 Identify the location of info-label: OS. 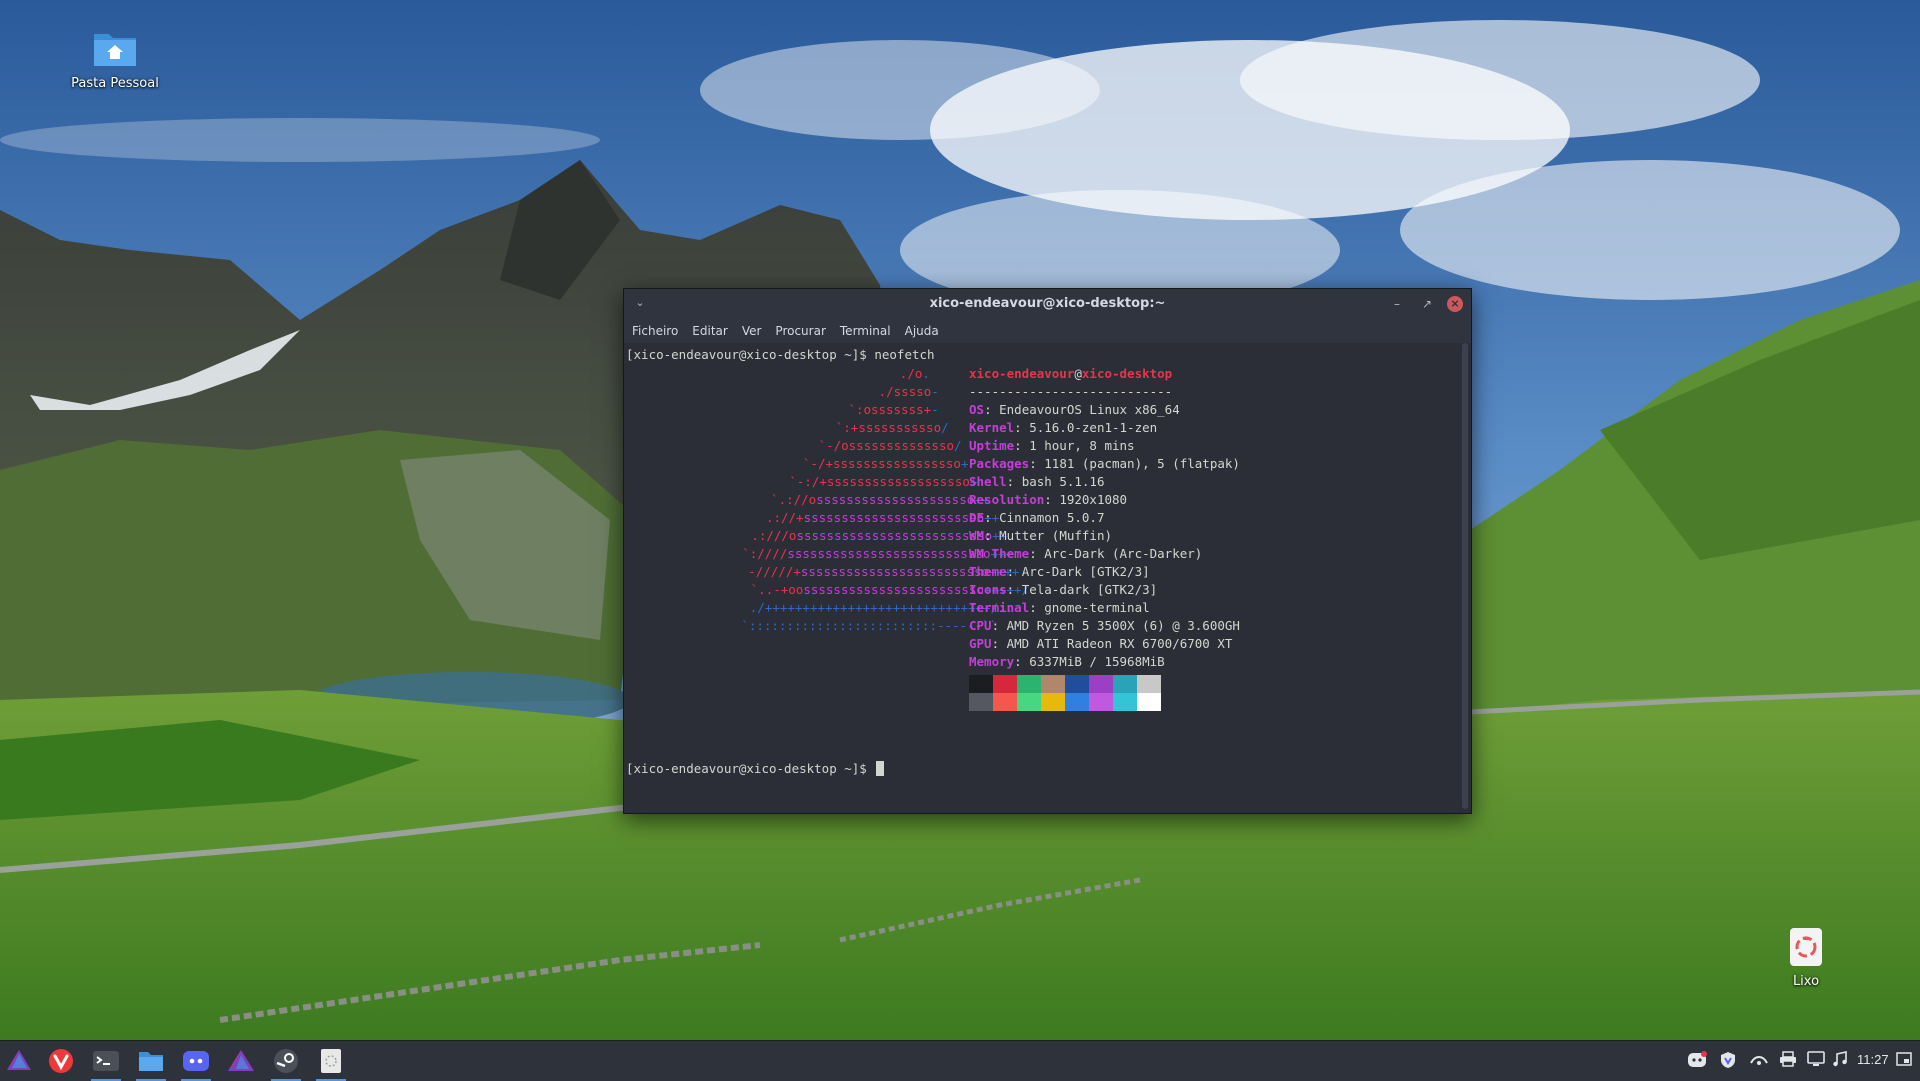
(977, 409).